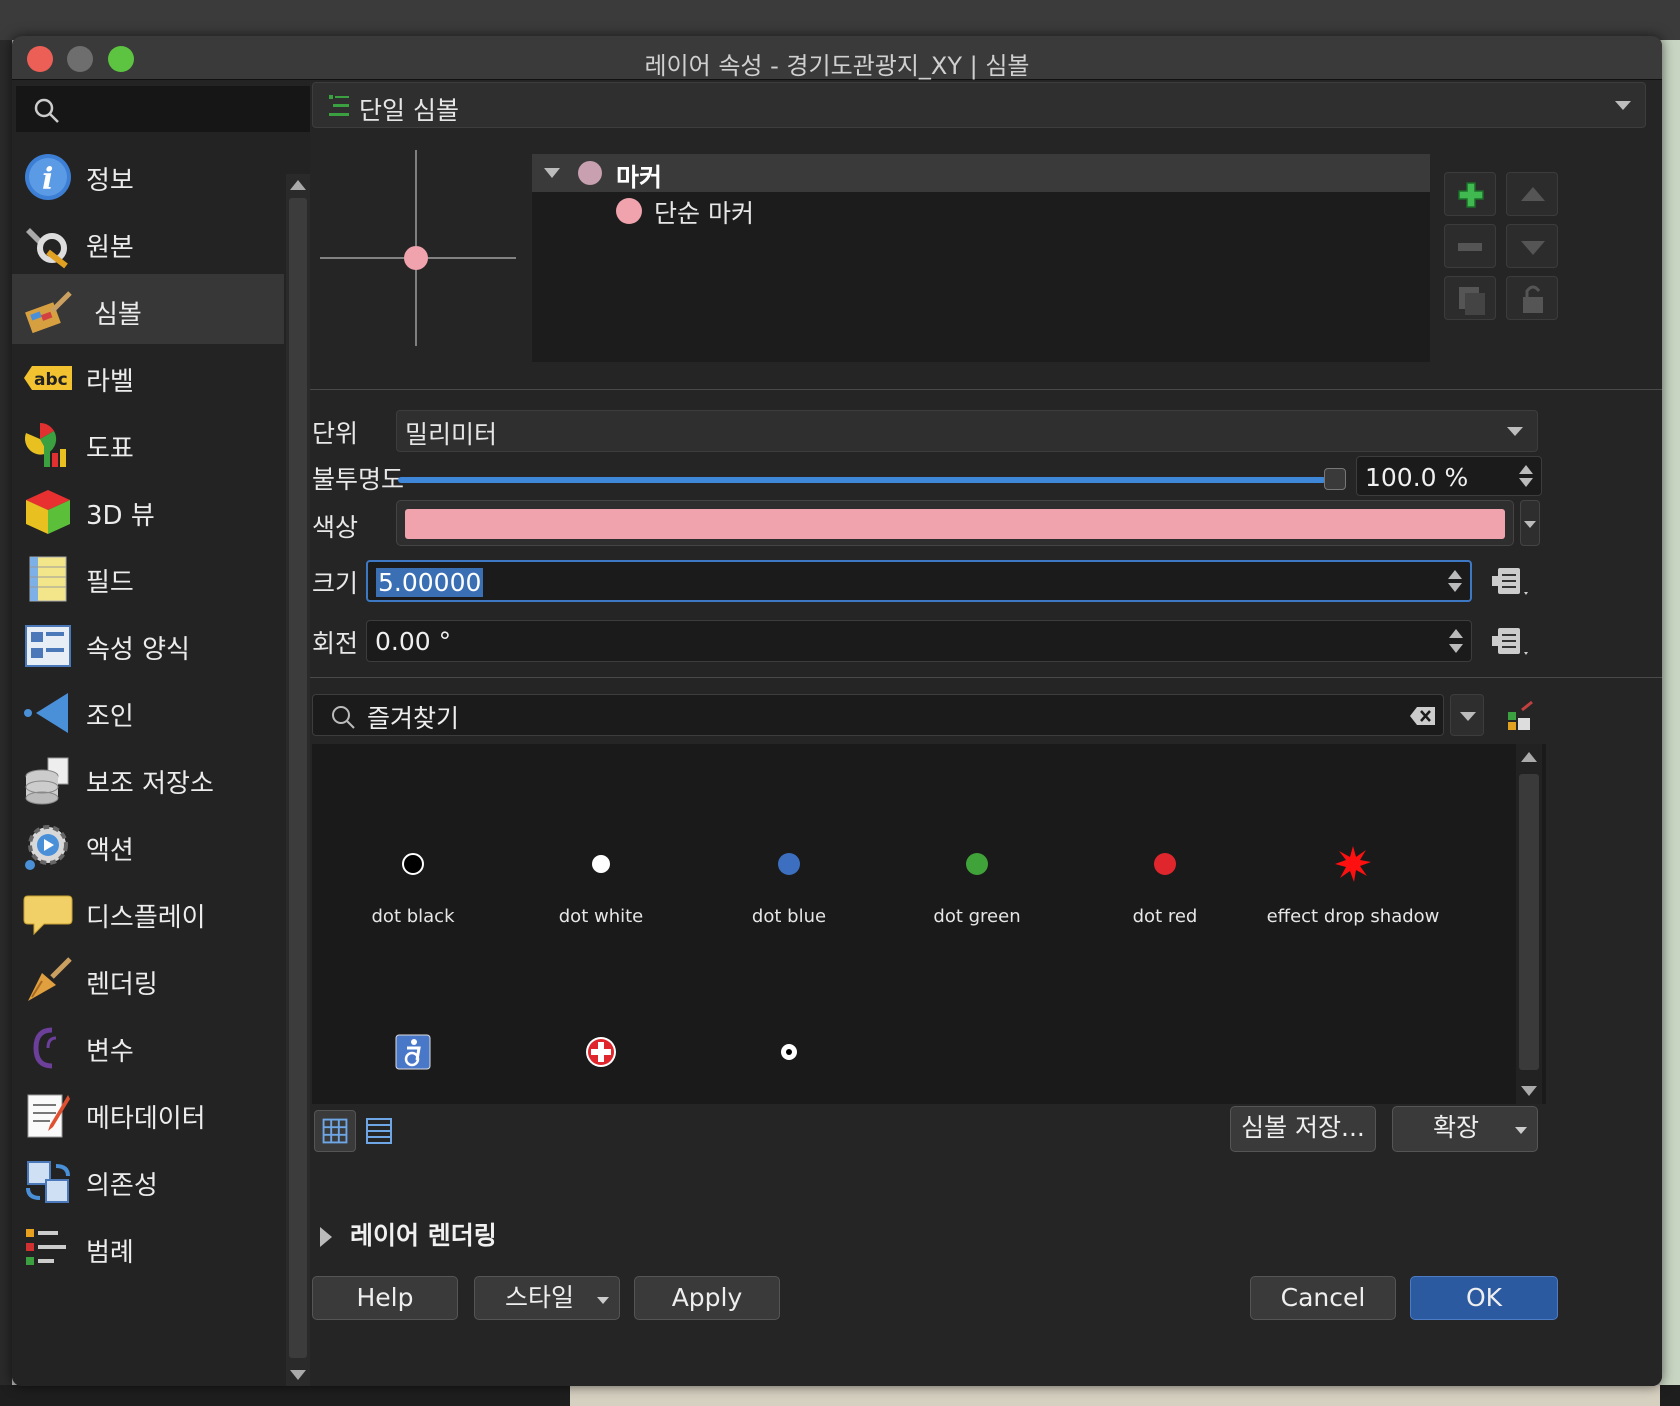 The width and height of the screenshot is (1680, 1406). I want to click on minus-icon, so click(1470, 247).